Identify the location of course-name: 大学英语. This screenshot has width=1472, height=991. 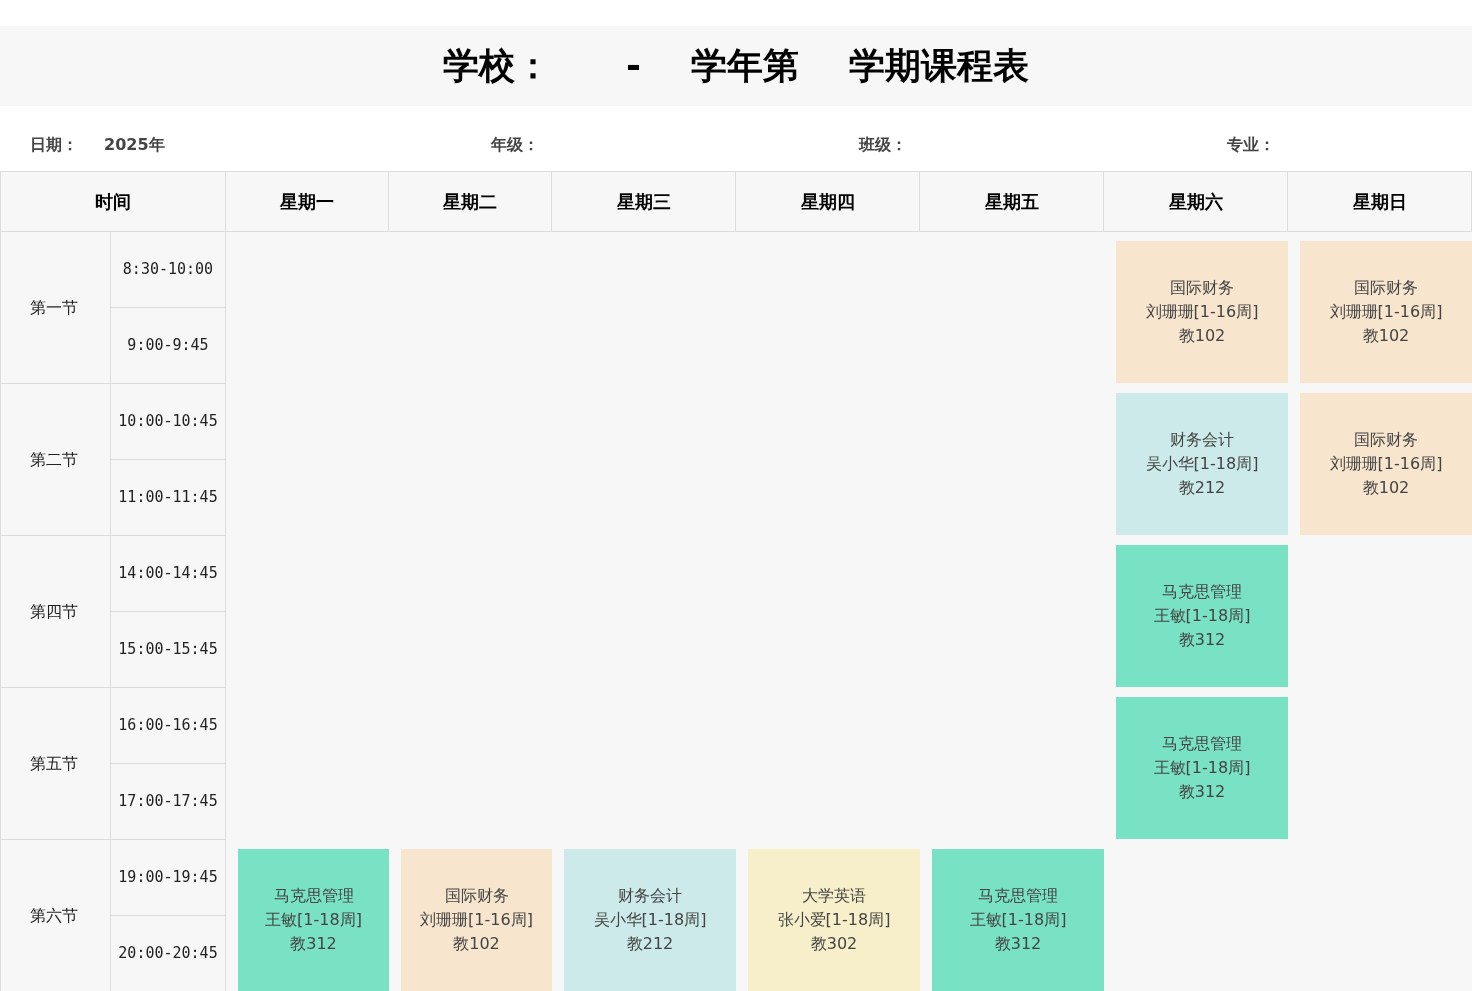
(834, 896).